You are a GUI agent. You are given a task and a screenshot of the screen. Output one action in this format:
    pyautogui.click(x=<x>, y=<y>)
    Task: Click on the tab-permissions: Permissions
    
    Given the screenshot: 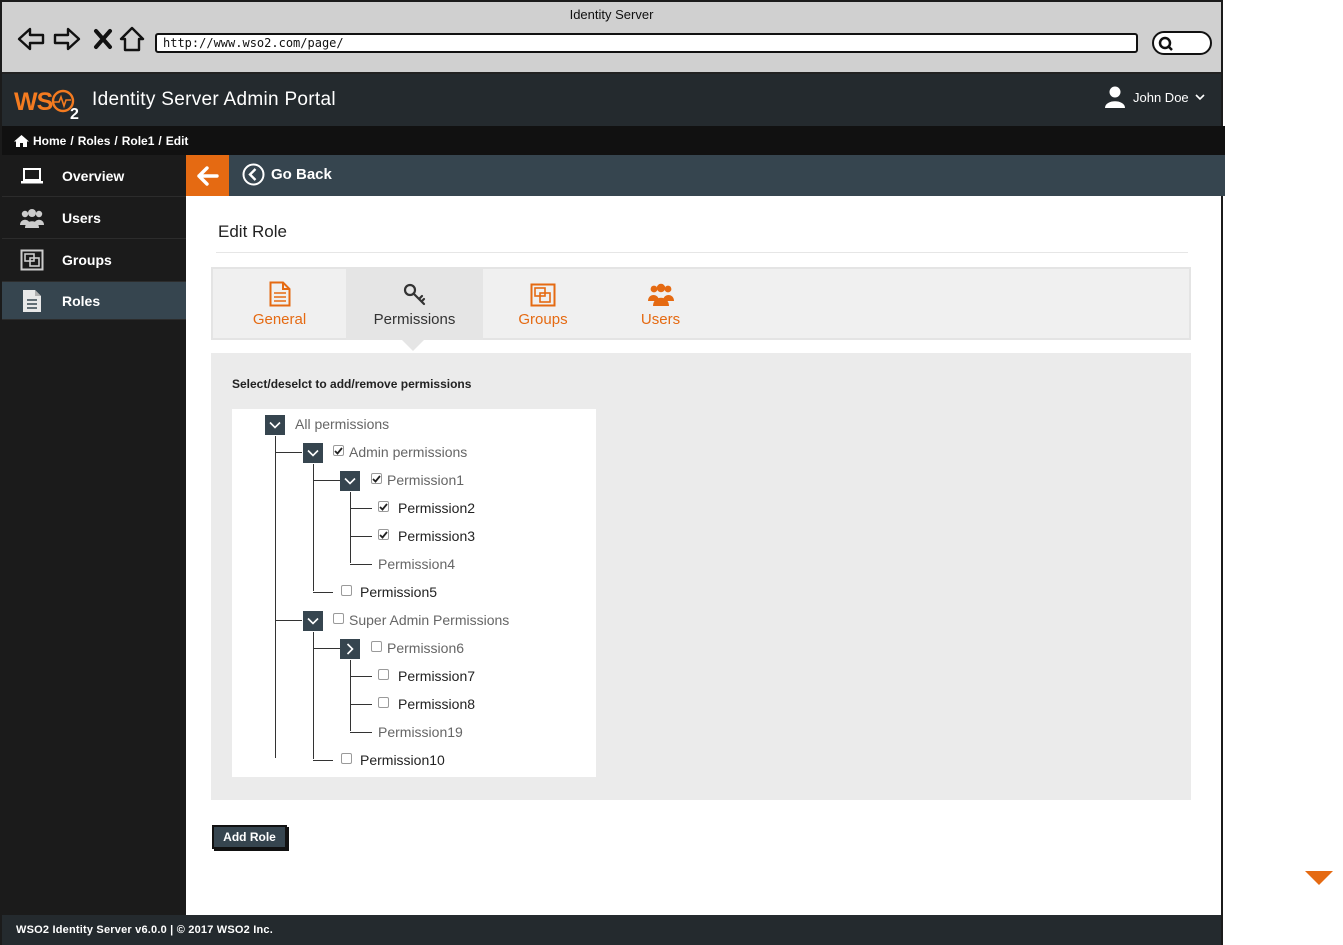 What is the action you would take?
    pyautogui.click(x=414, y=304)
    